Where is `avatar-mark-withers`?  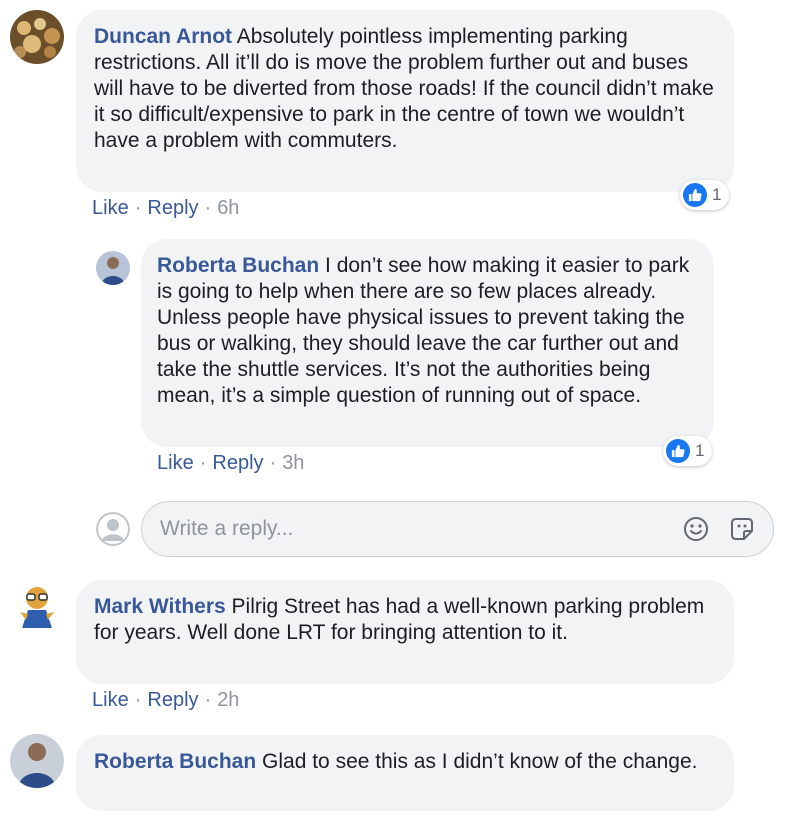
avatar-mark-withers is located at coordinates (37, 605).